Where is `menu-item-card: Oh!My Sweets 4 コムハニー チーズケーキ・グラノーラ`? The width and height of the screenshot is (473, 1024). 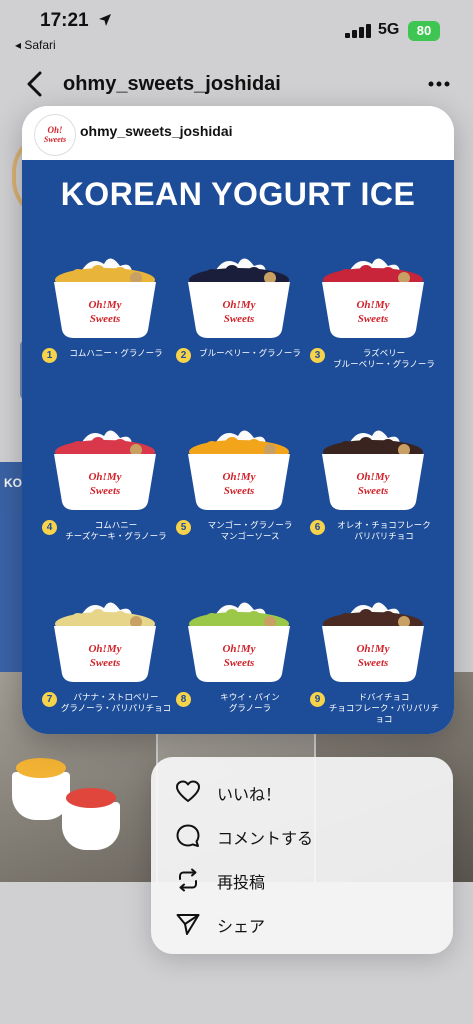 menu-item-card: Oh!My Sweets 4 コムハニー チーズケーキ・グラノーラ is located at coordinates (105, 490).